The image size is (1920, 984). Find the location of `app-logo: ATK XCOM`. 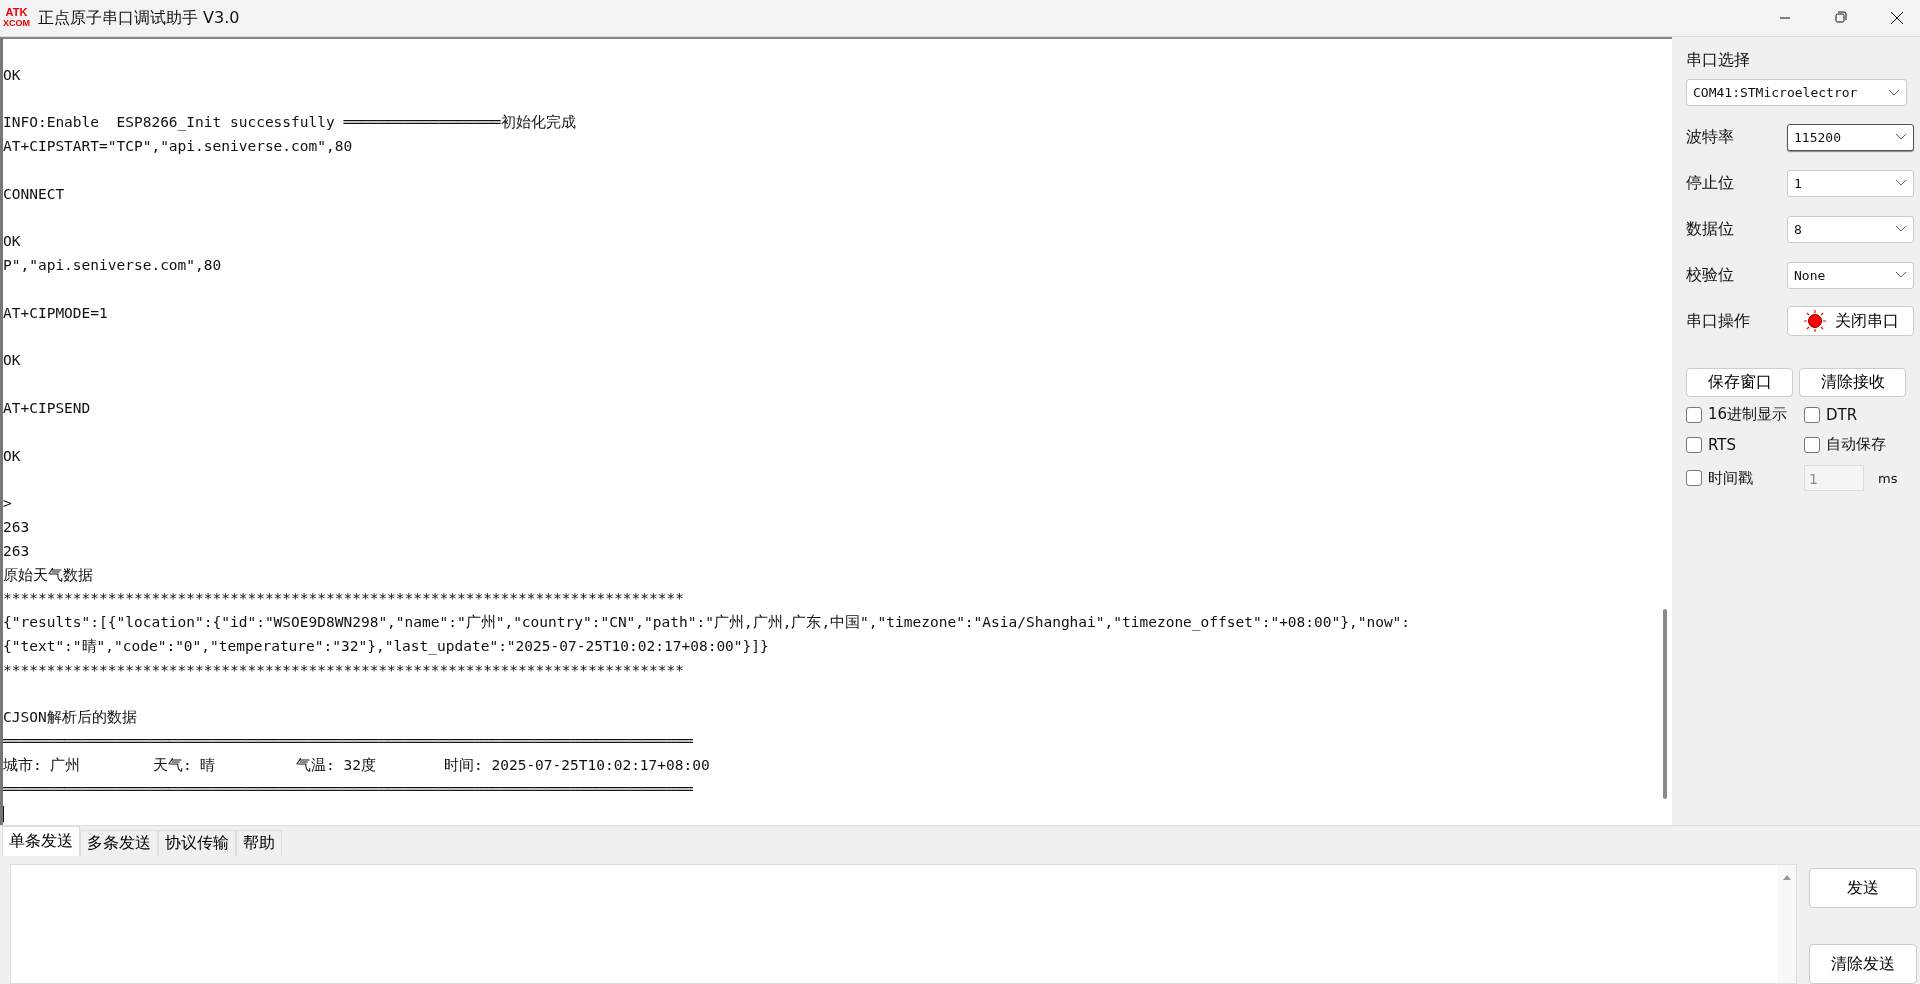

app-logo: ATK XCOM is located at coordinates (16, 18).